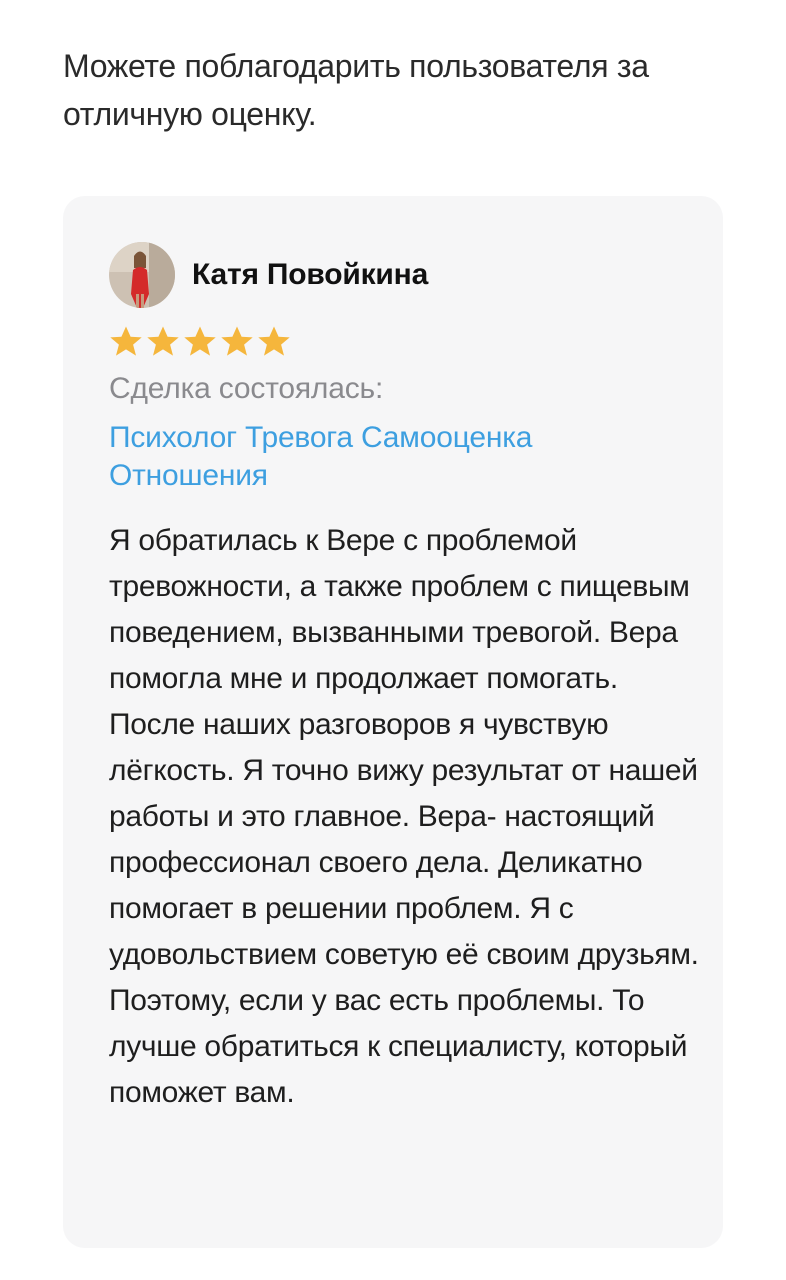 This screenshot has height=1280, width=786. Describe the element at coordinates (389, 457) in the screenshot. I see `deal-tags-link: Психолог Тревога Самооценка Отношения` at that location.